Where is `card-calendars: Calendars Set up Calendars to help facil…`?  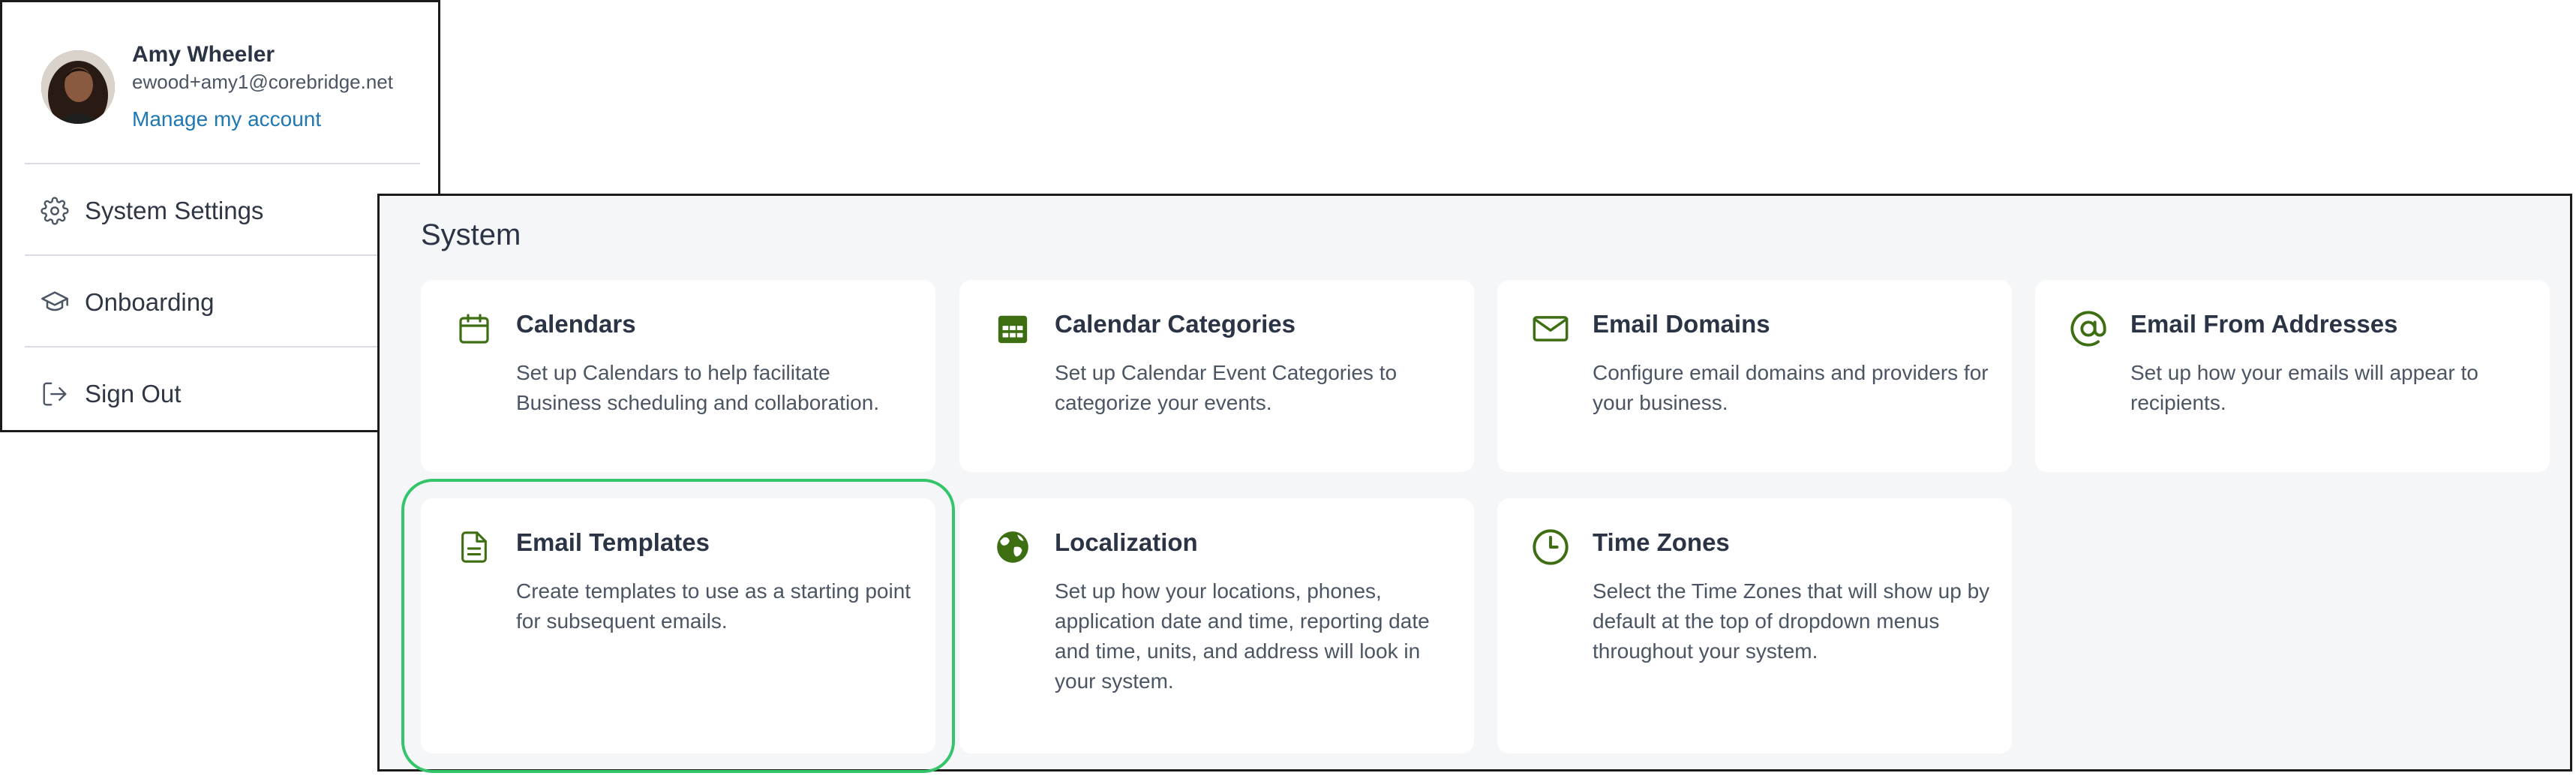 card-calendars: Calendars Set up Calendars to help facil… is located at coordinates (678, 376).